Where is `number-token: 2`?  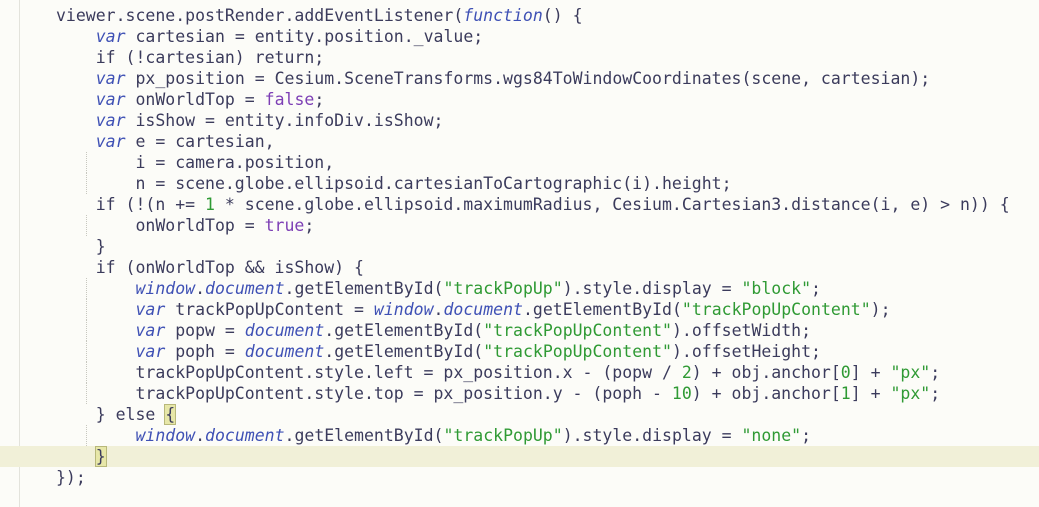 number-token: 2 is located at coordinates (686, 372).